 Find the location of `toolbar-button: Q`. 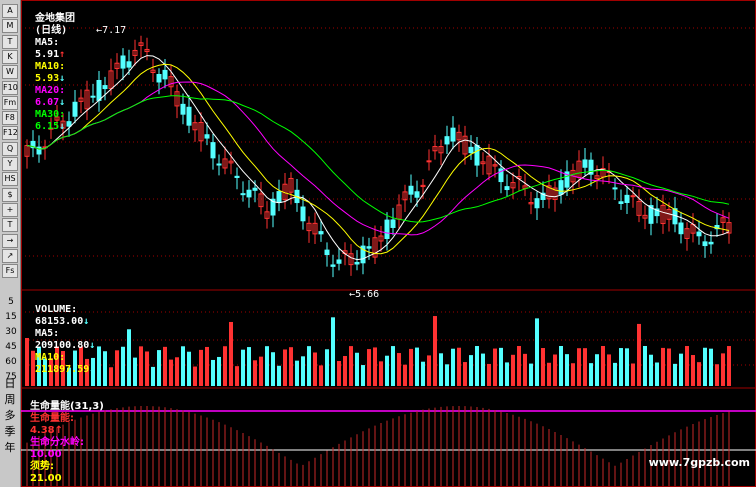

toolbar-button: Q is located at coordinates (10, 148).